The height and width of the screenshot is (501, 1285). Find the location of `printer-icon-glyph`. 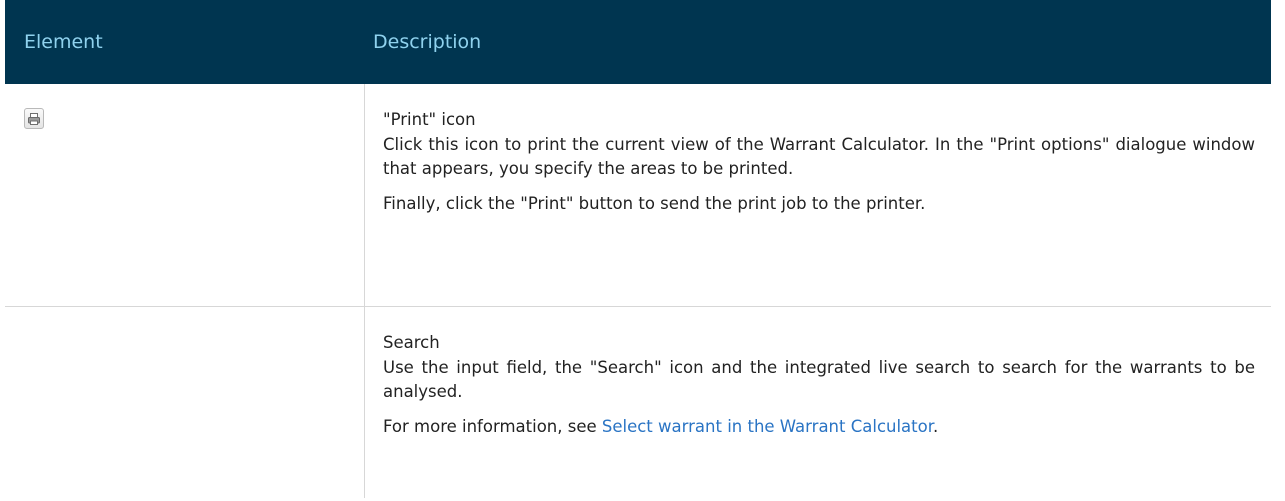

printer-icon-glyph is located at coordinates (34, 118).